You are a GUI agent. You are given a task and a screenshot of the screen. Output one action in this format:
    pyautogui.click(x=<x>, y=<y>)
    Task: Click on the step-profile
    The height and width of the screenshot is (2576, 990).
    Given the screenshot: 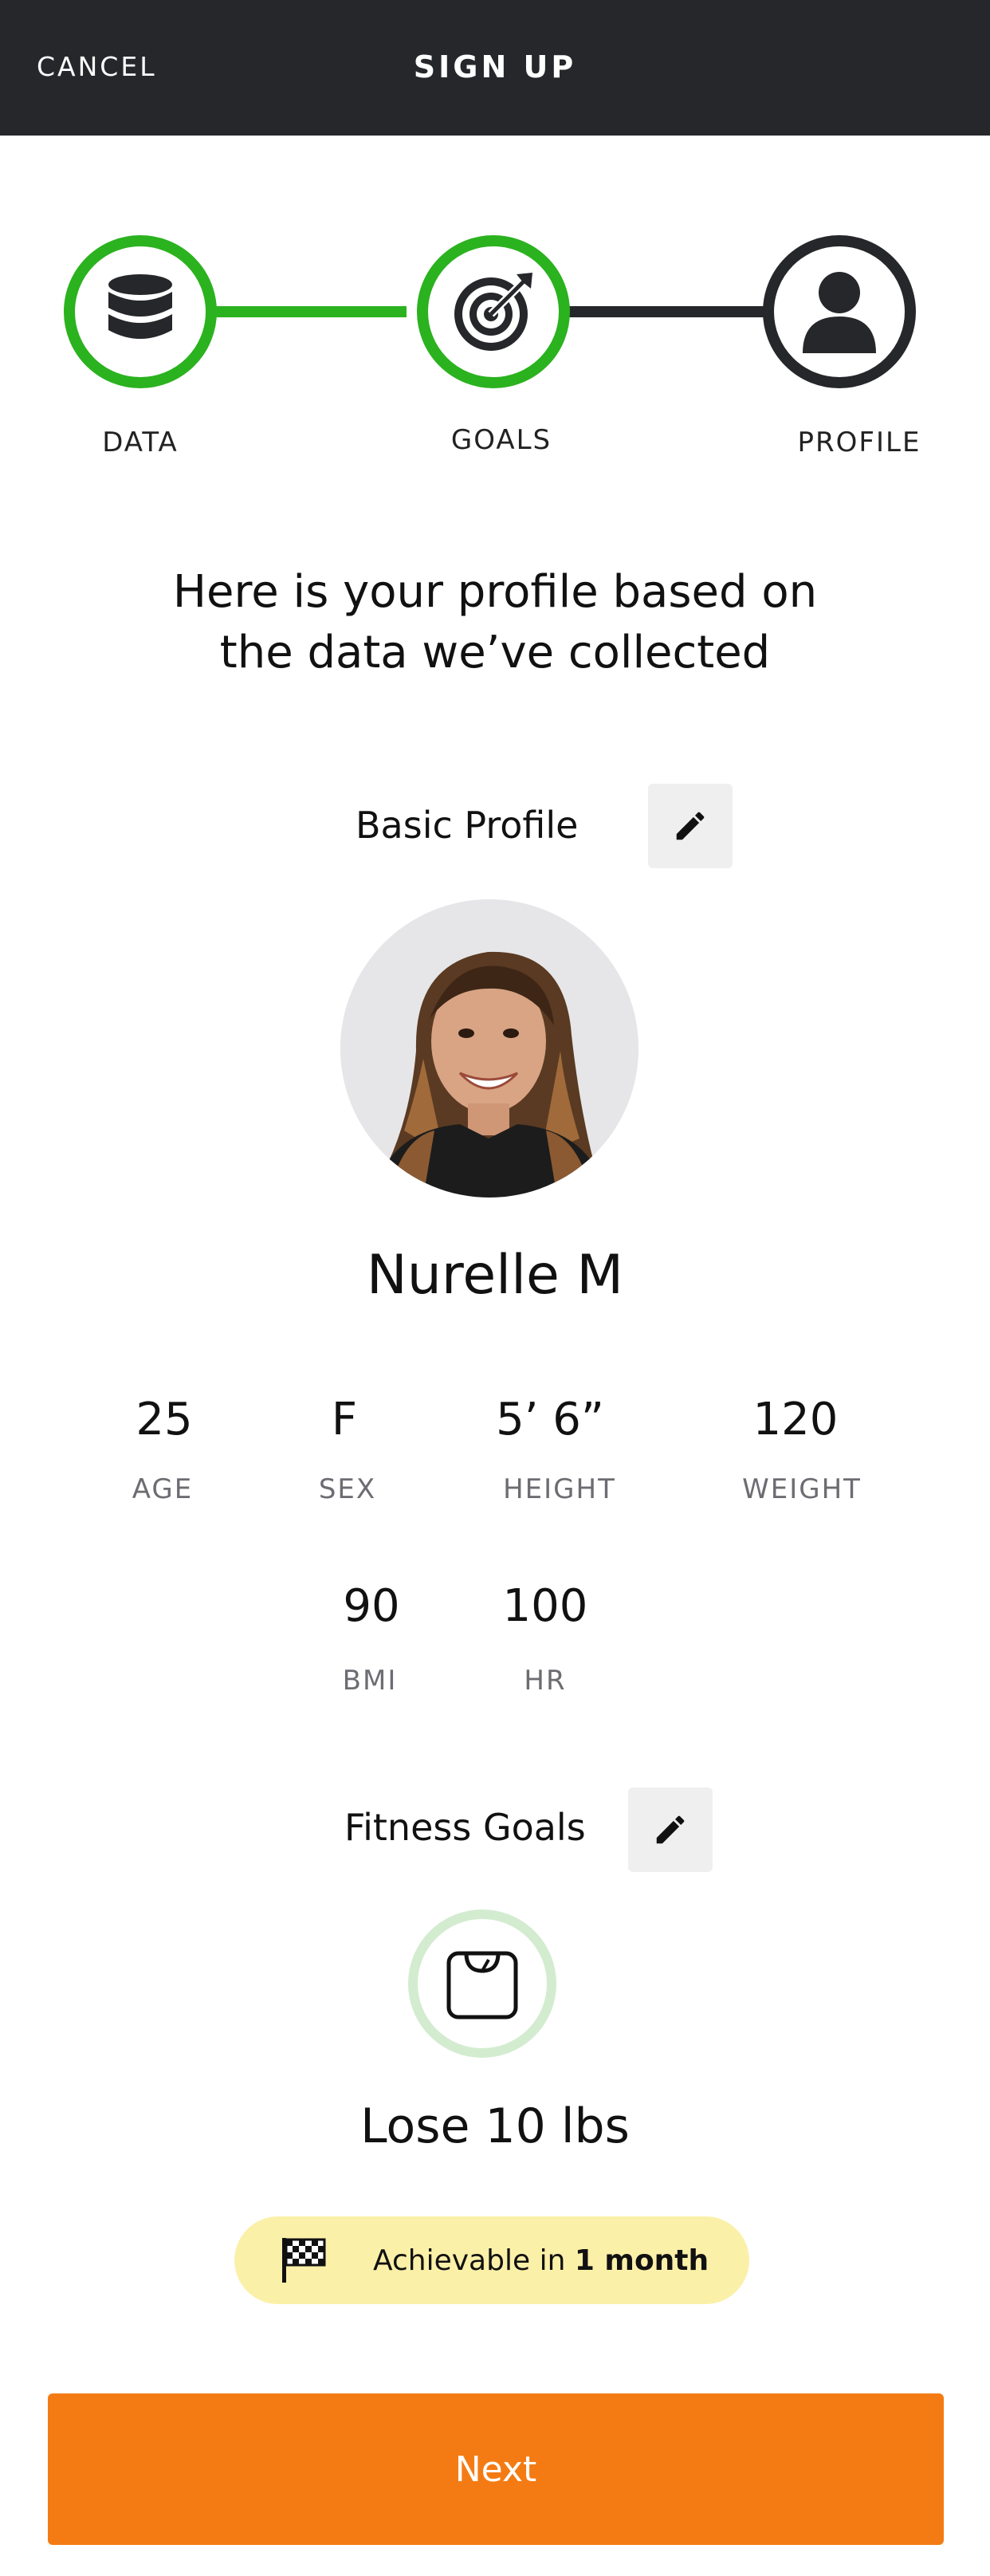 What is the action you would take?
    pyautogui.click(x=839, y=311)
    